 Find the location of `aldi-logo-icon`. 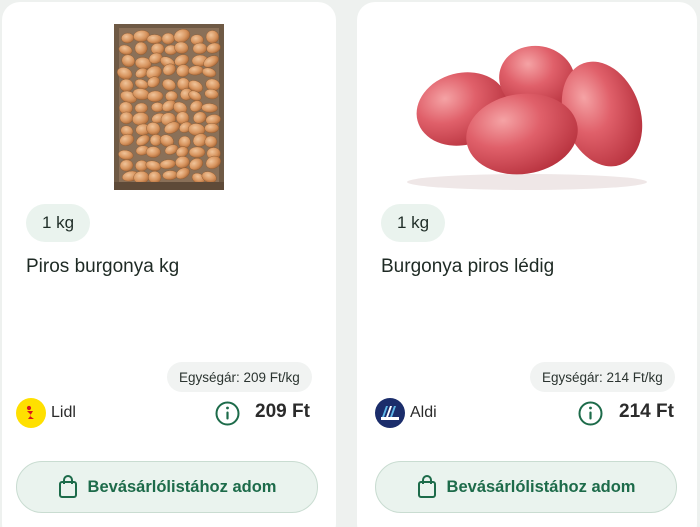

aldi-logo-icon is located at coordinates (390, 413).